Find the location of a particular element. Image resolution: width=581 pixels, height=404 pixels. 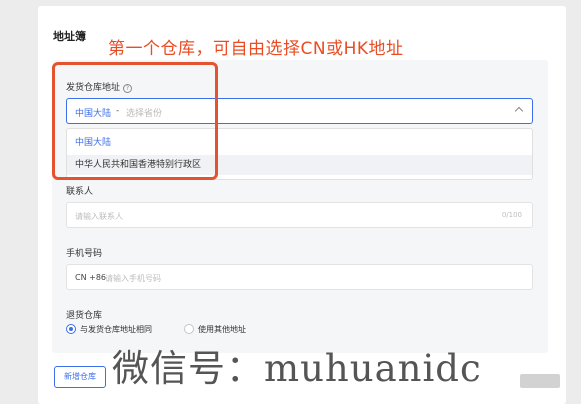

contact-char-counter: 0/100 is located at coordinates (511, 215).